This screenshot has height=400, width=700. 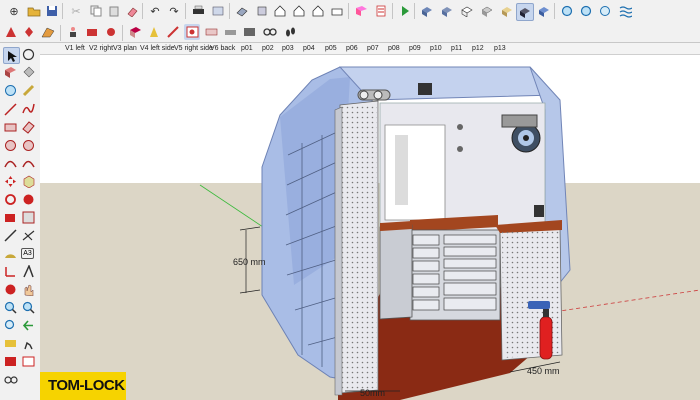 What do you see at coordinates (280, 11) in the screenshot?
I see `front-view-icon` at bounding box center [280, 11].